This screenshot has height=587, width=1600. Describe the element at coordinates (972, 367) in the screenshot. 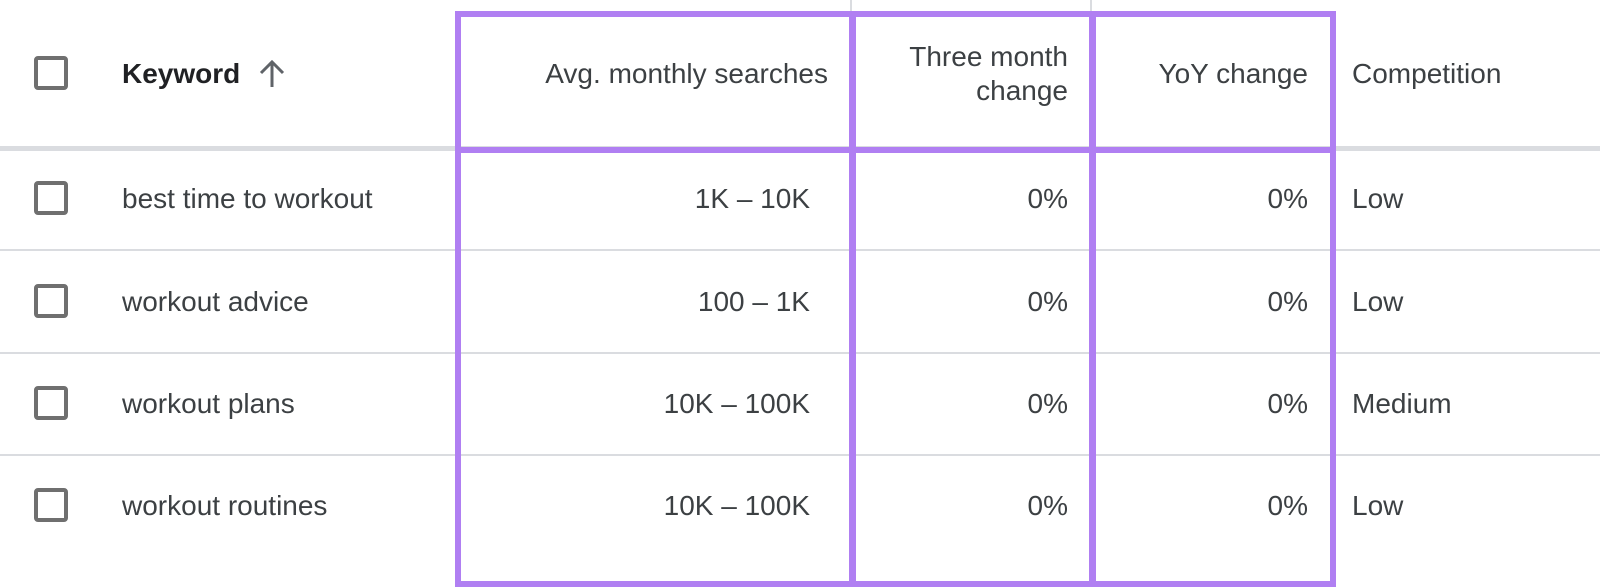

I see `highlight-three-month-column` at that location.